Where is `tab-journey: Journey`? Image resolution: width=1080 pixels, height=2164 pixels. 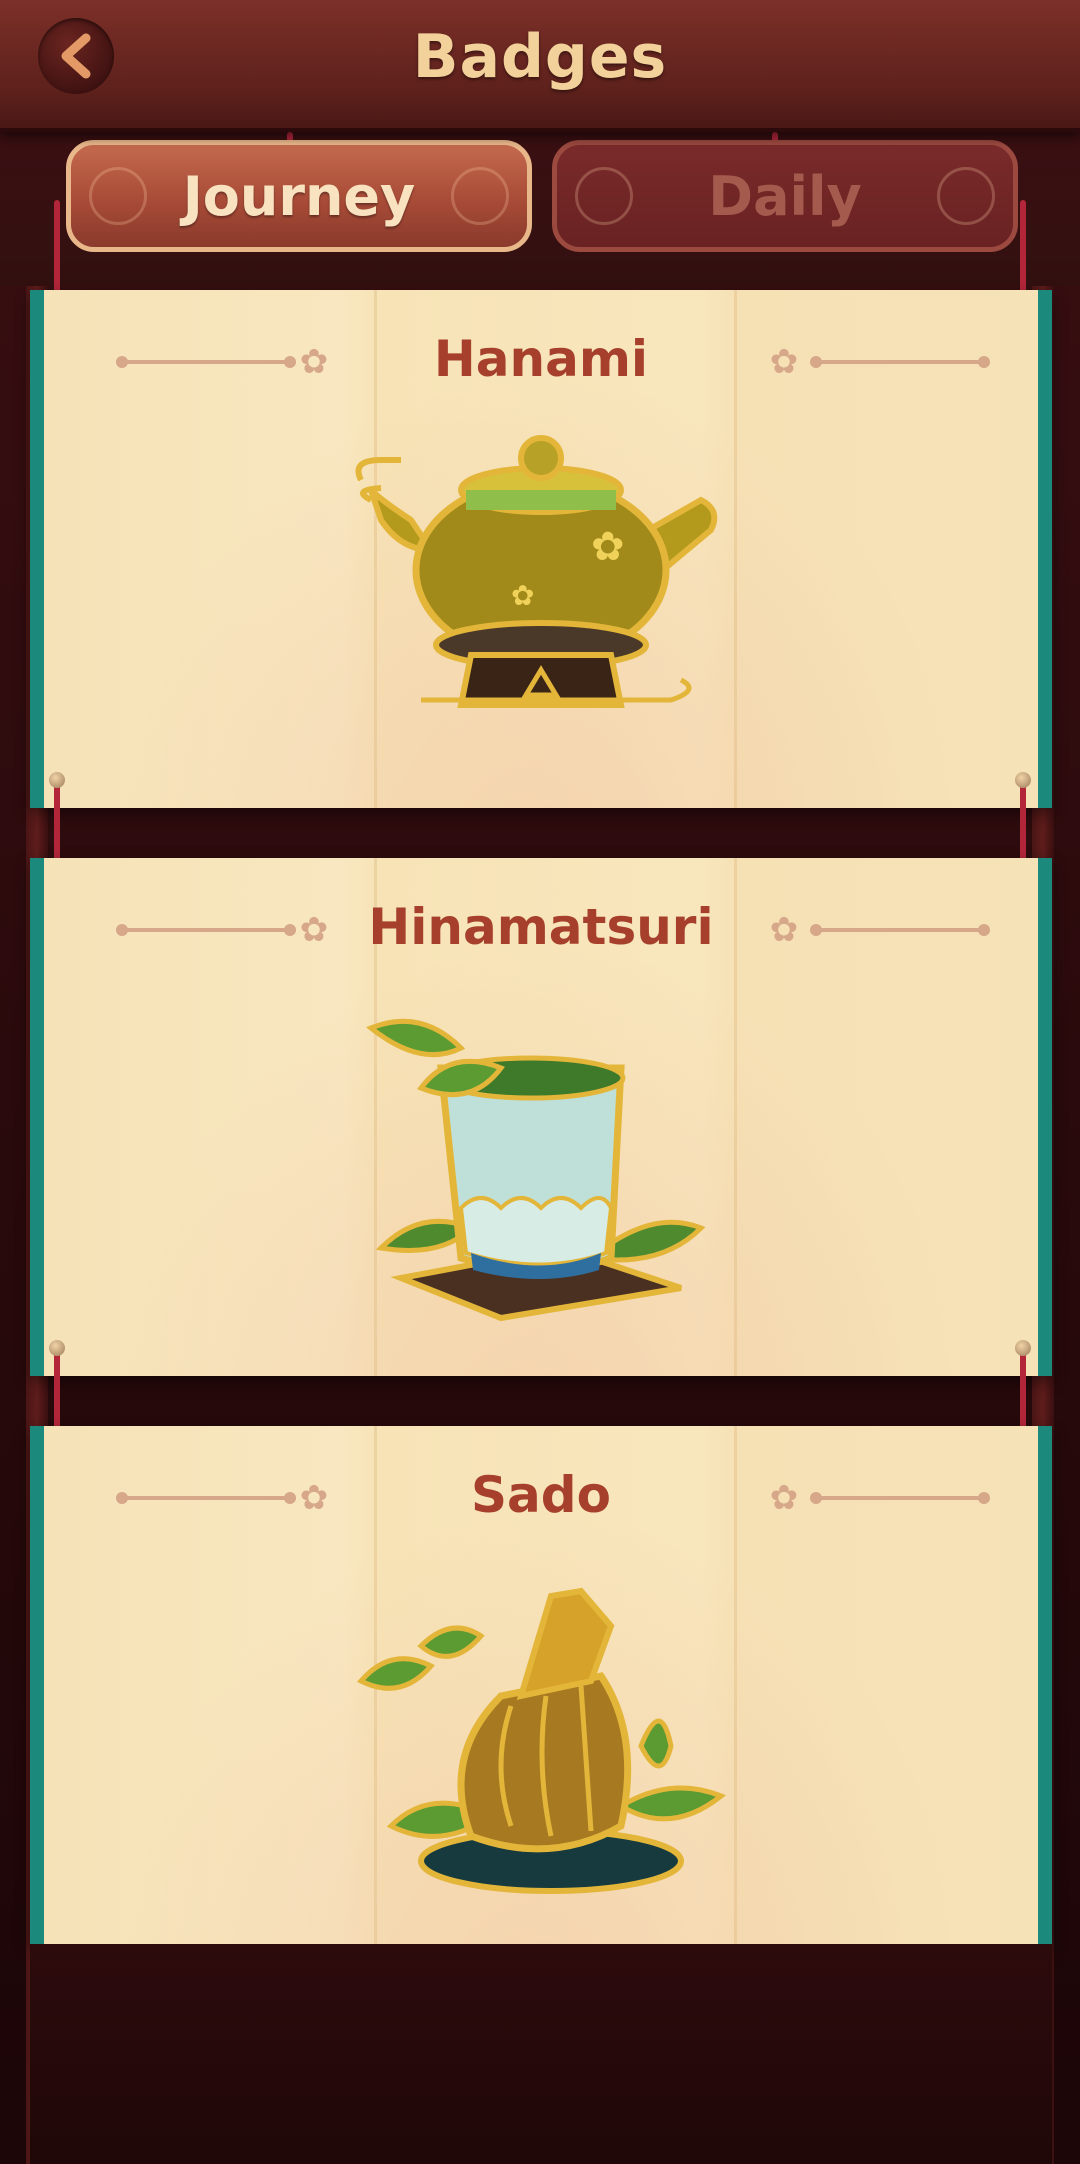 tab-journey: Journey is located at coordinates (299, 196).